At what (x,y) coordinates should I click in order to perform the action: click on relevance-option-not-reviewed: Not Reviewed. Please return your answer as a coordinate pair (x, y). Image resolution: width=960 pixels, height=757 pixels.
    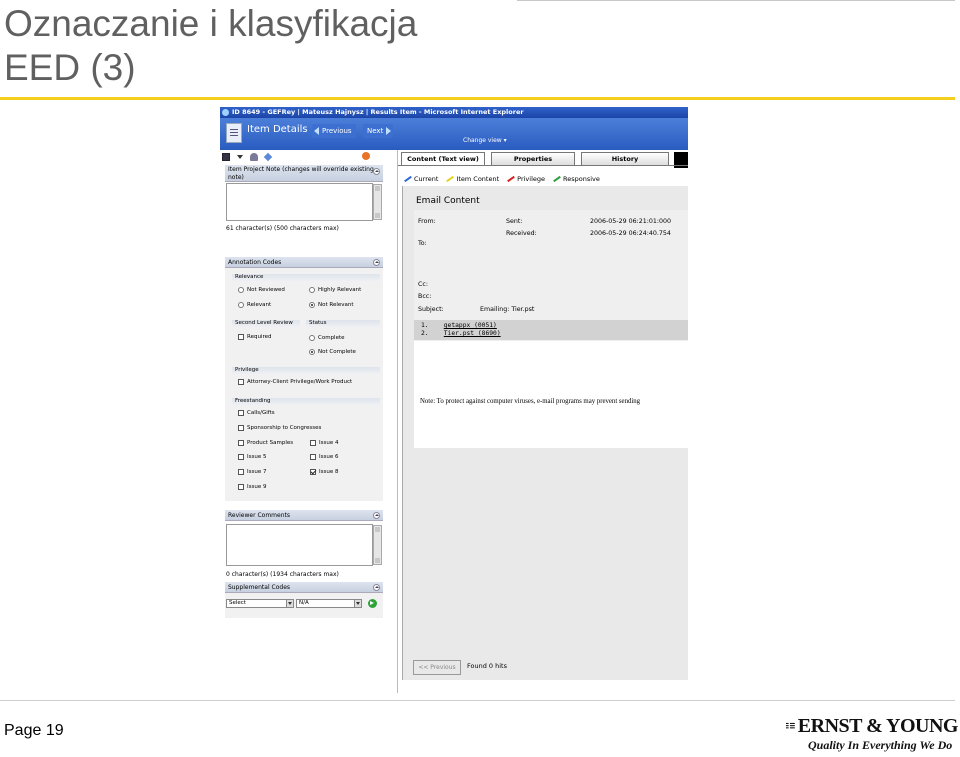
    Looking at the image, I should click on (261, 290).